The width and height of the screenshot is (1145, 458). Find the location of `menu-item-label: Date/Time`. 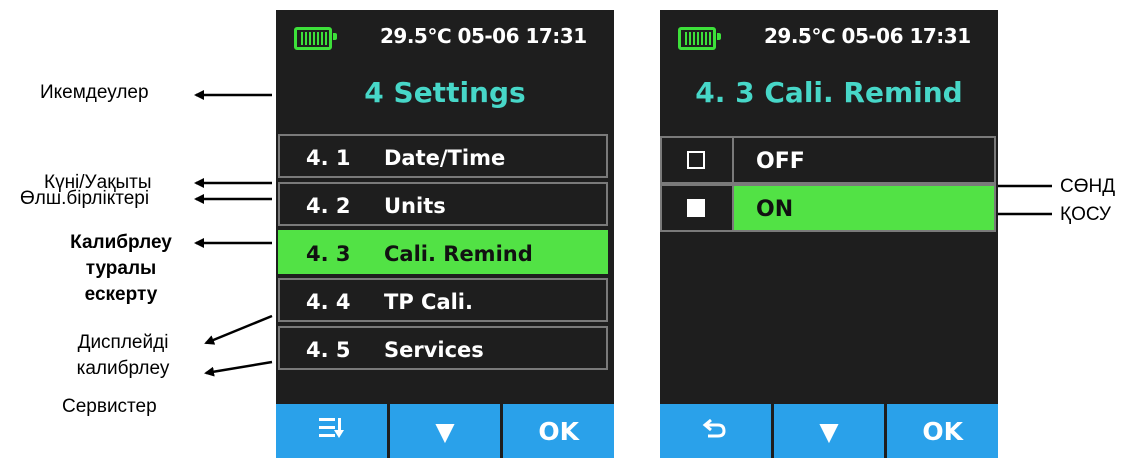

menu-item-label: Date/Time is located at coordinates (445, 158).